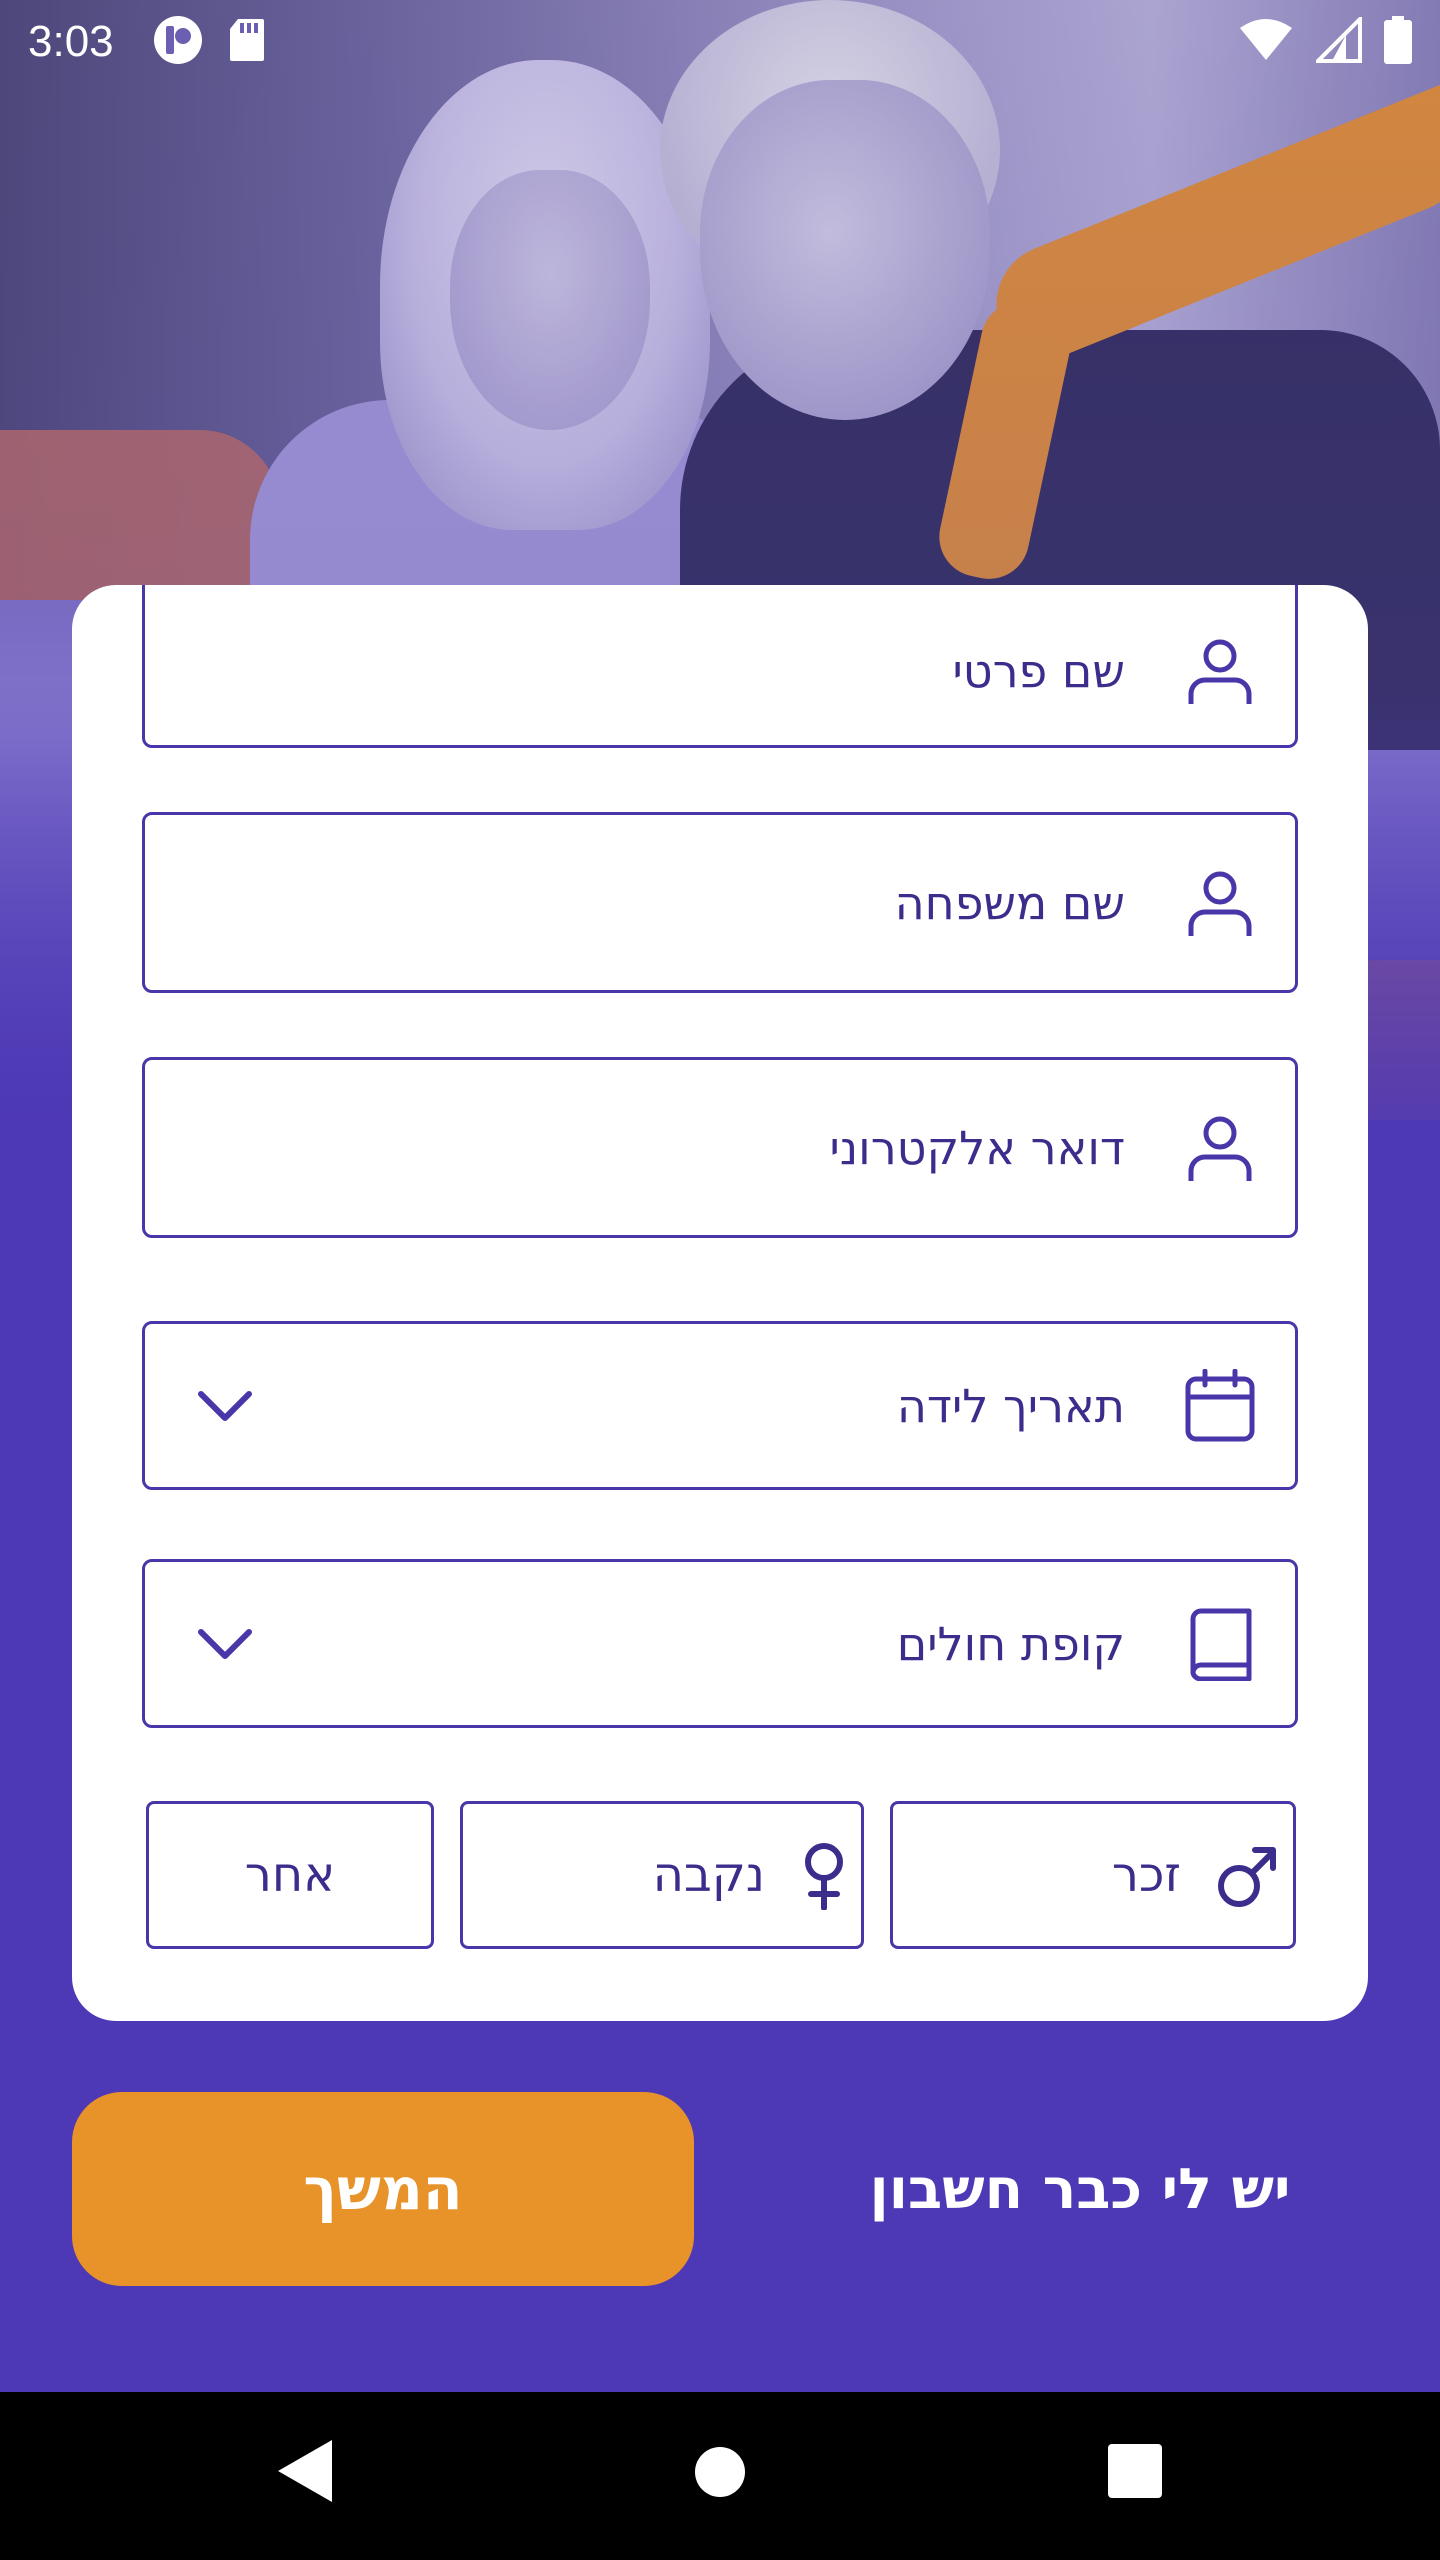 The height and width of the screenshot is (2560, 1440). Describe the element at coordinates (1146, 1875) in the screenshot. I see `gender-male-label: זכר` at that location.